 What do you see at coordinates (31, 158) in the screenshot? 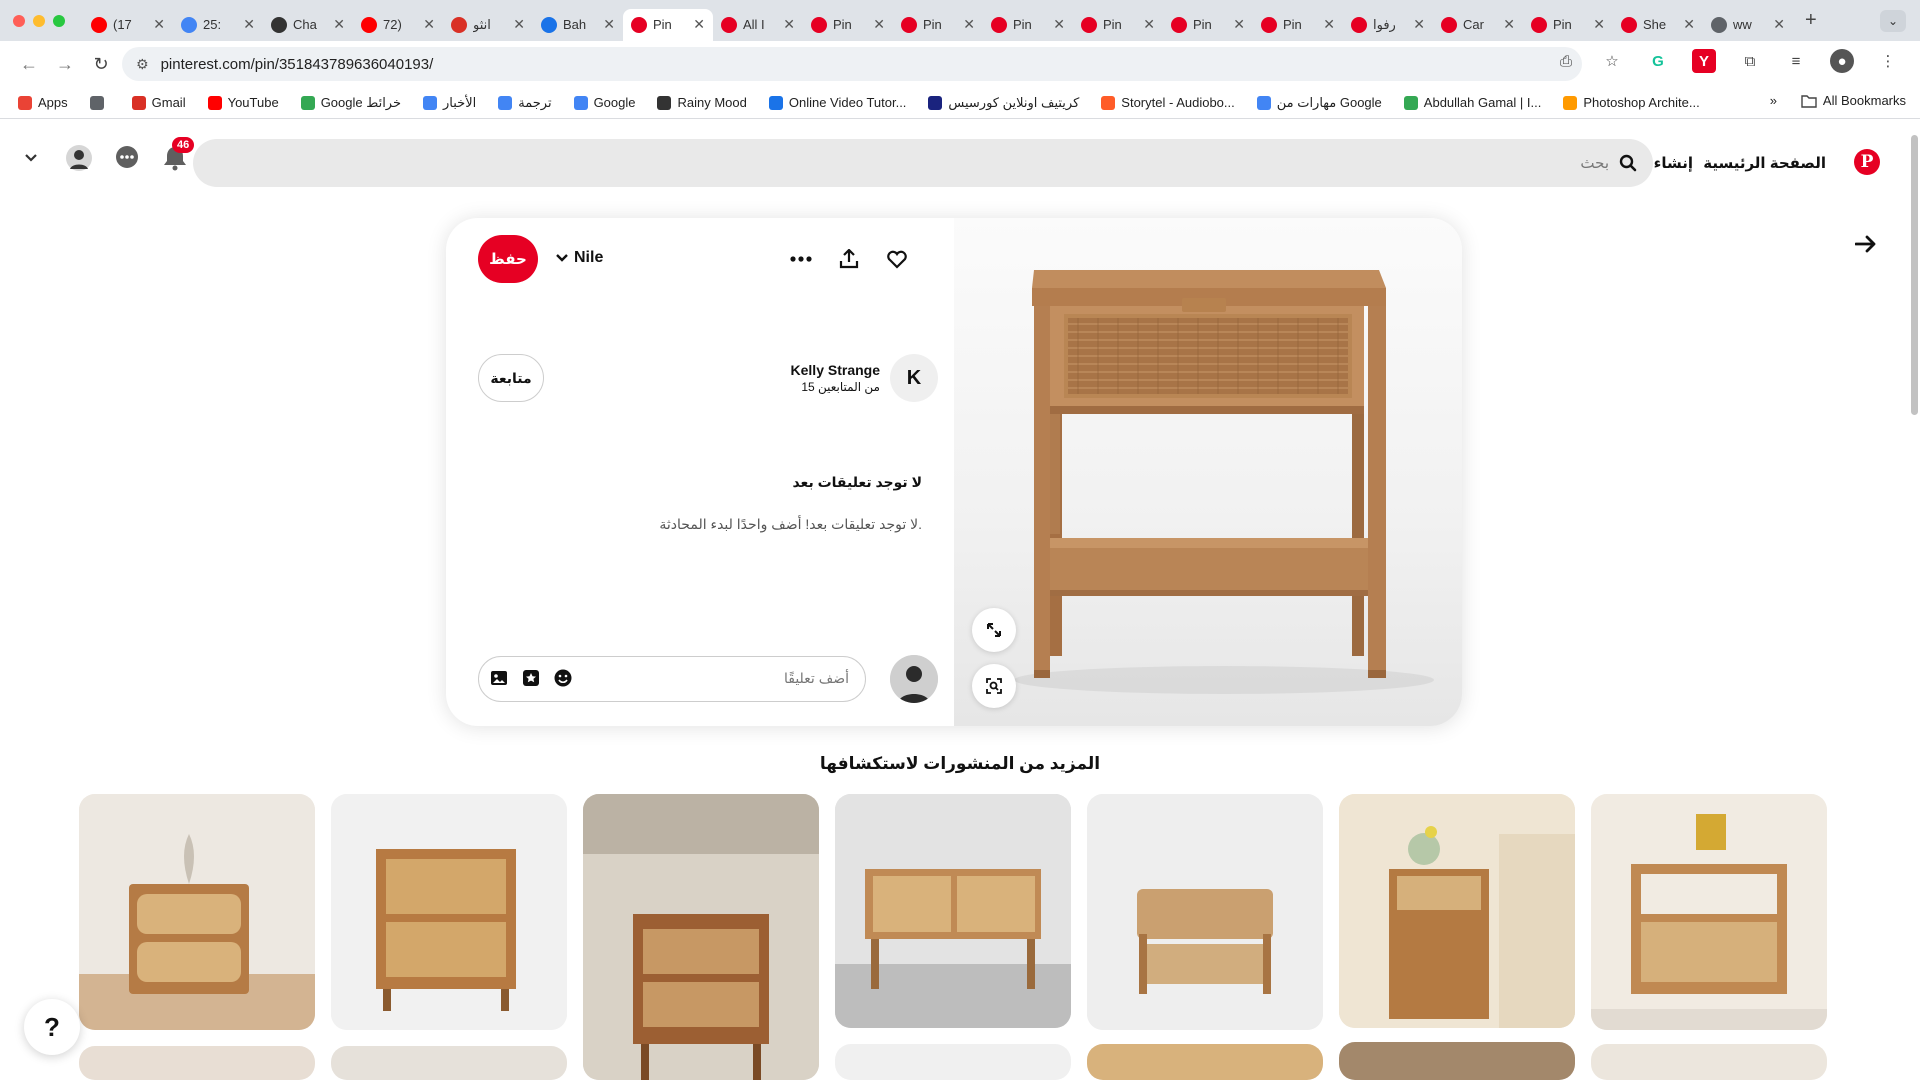
I see `account-menu-chevron-icon` at bounding box center [31, 158].